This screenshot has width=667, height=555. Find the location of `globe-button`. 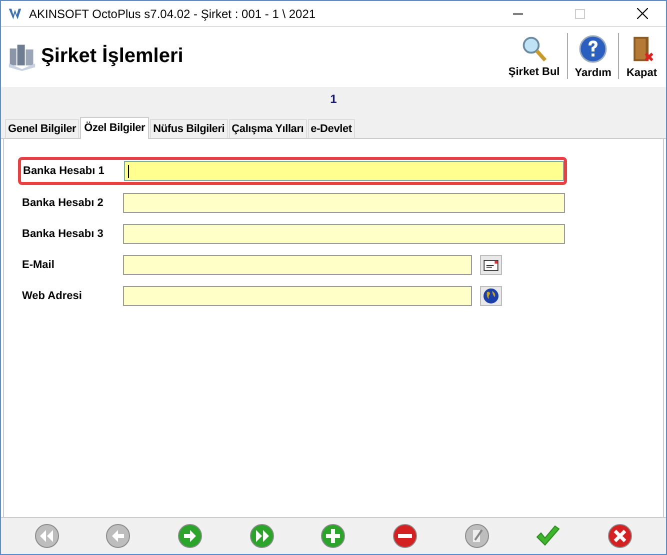

globe-button is located at coordinates (491, 296).